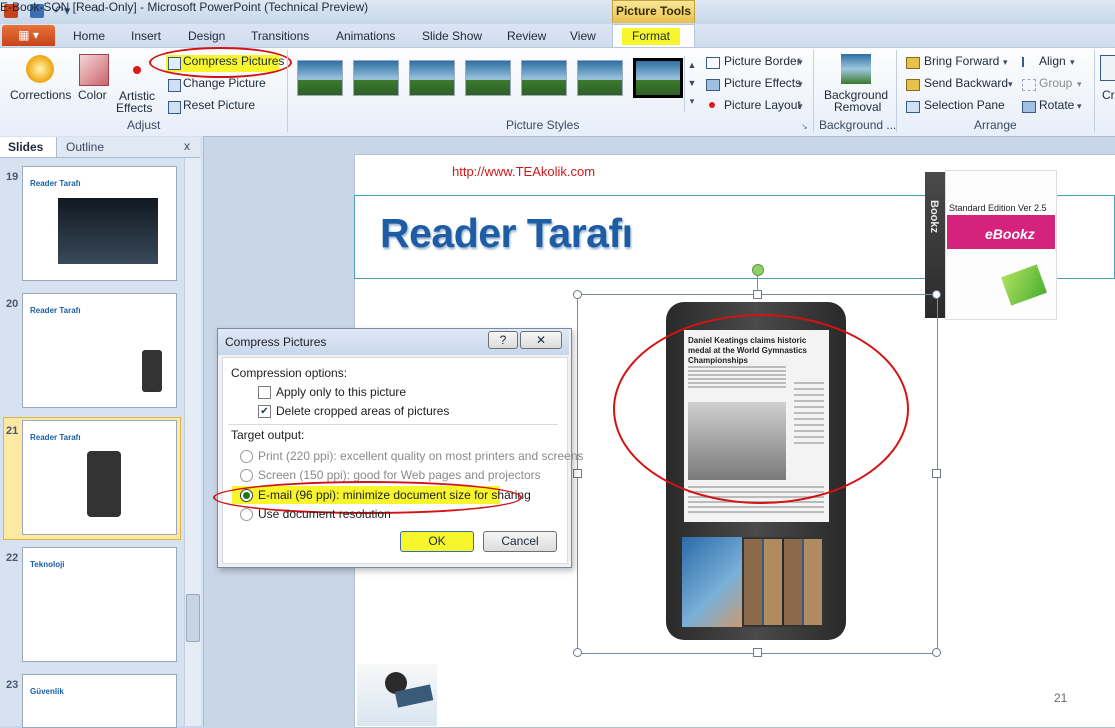  What do you see at coordinates (964, 105) in the screenshot?
I see `selection-pane-button: Selection Pane` at bounding box center [964, 105].